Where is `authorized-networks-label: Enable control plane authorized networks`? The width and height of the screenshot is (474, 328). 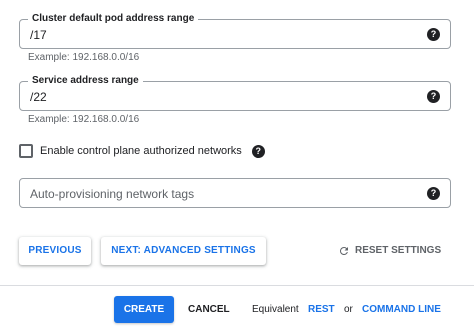 authorized-networks-label: Enable control plane authorized networks is located at coordinates (141, 151).